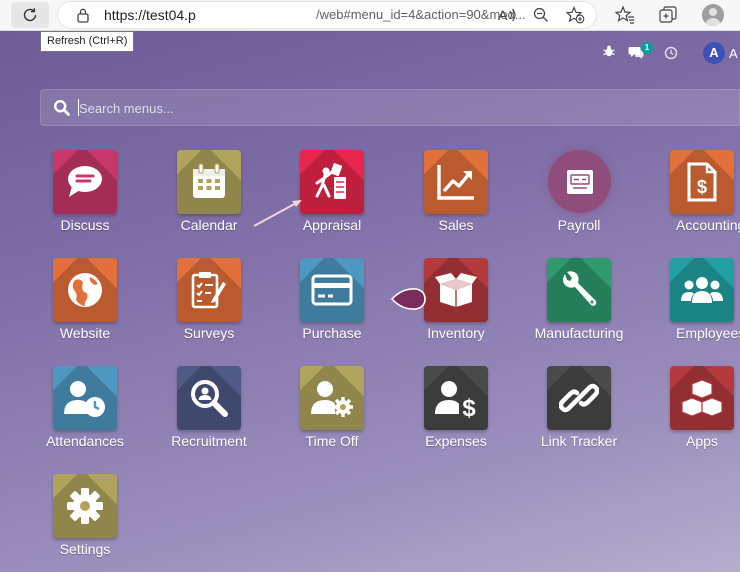 This screenshot has height=572, width=740. I want to click on app-link-tracker-label: Link Tracker, so click(579, 441).